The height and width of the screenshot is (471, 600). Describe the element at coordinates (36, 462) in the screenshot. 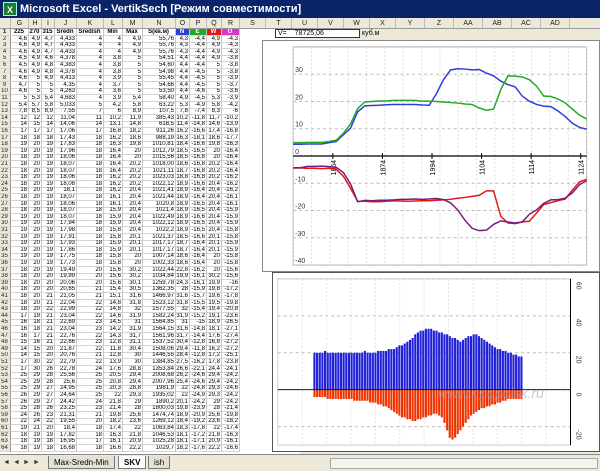

I see `last-sheet-icon: ►` at that location.